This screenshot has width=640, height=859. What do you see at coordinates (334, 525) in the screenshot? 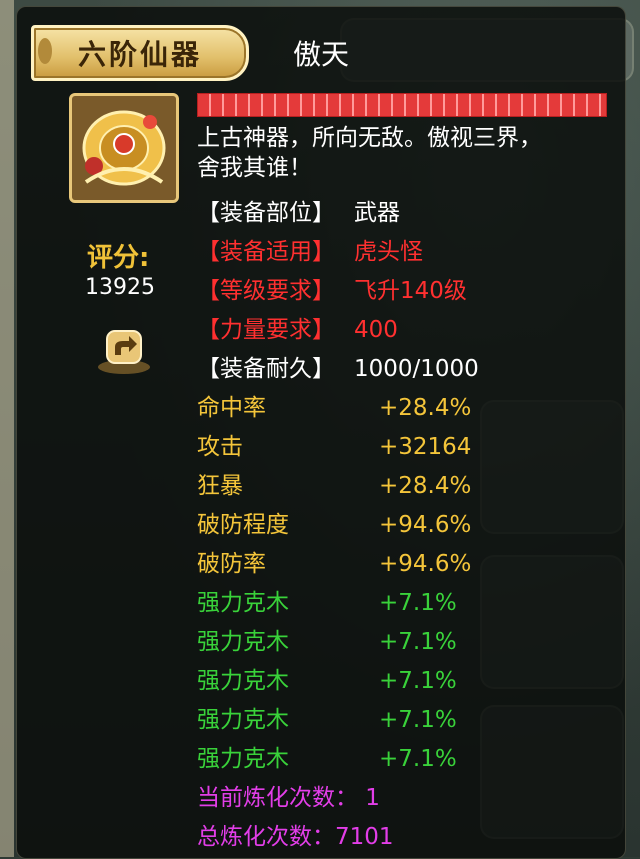
I see `attribute-row: 破防程度 +94.6%` at bounding box center [334, 525].